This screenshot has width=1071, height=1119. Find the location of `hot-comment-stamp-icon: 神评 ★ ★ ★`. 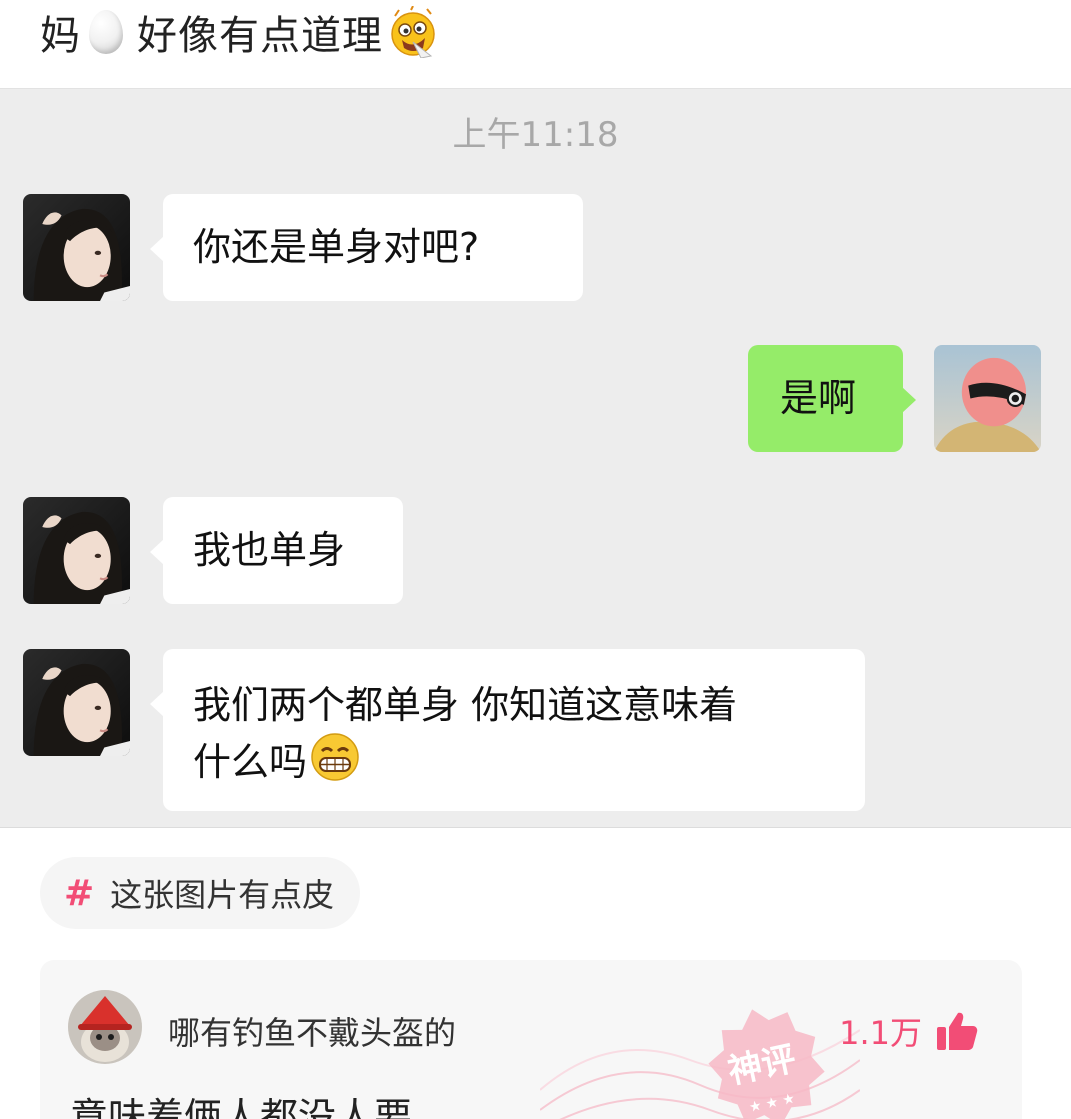

hot-comment-stamp-icon: 神评 ★ ★ ★ is located at coordinates (700, 1064).